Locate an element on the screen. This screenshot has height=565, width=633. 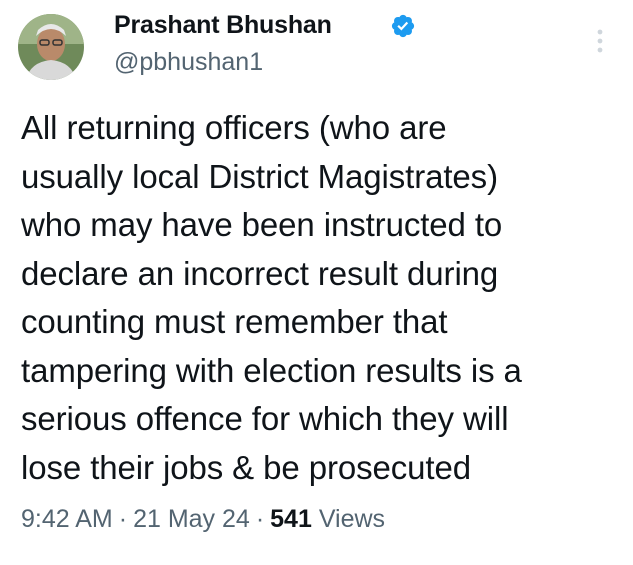
tweet-time: 9:42 AM is located at coordinates (67, 519).